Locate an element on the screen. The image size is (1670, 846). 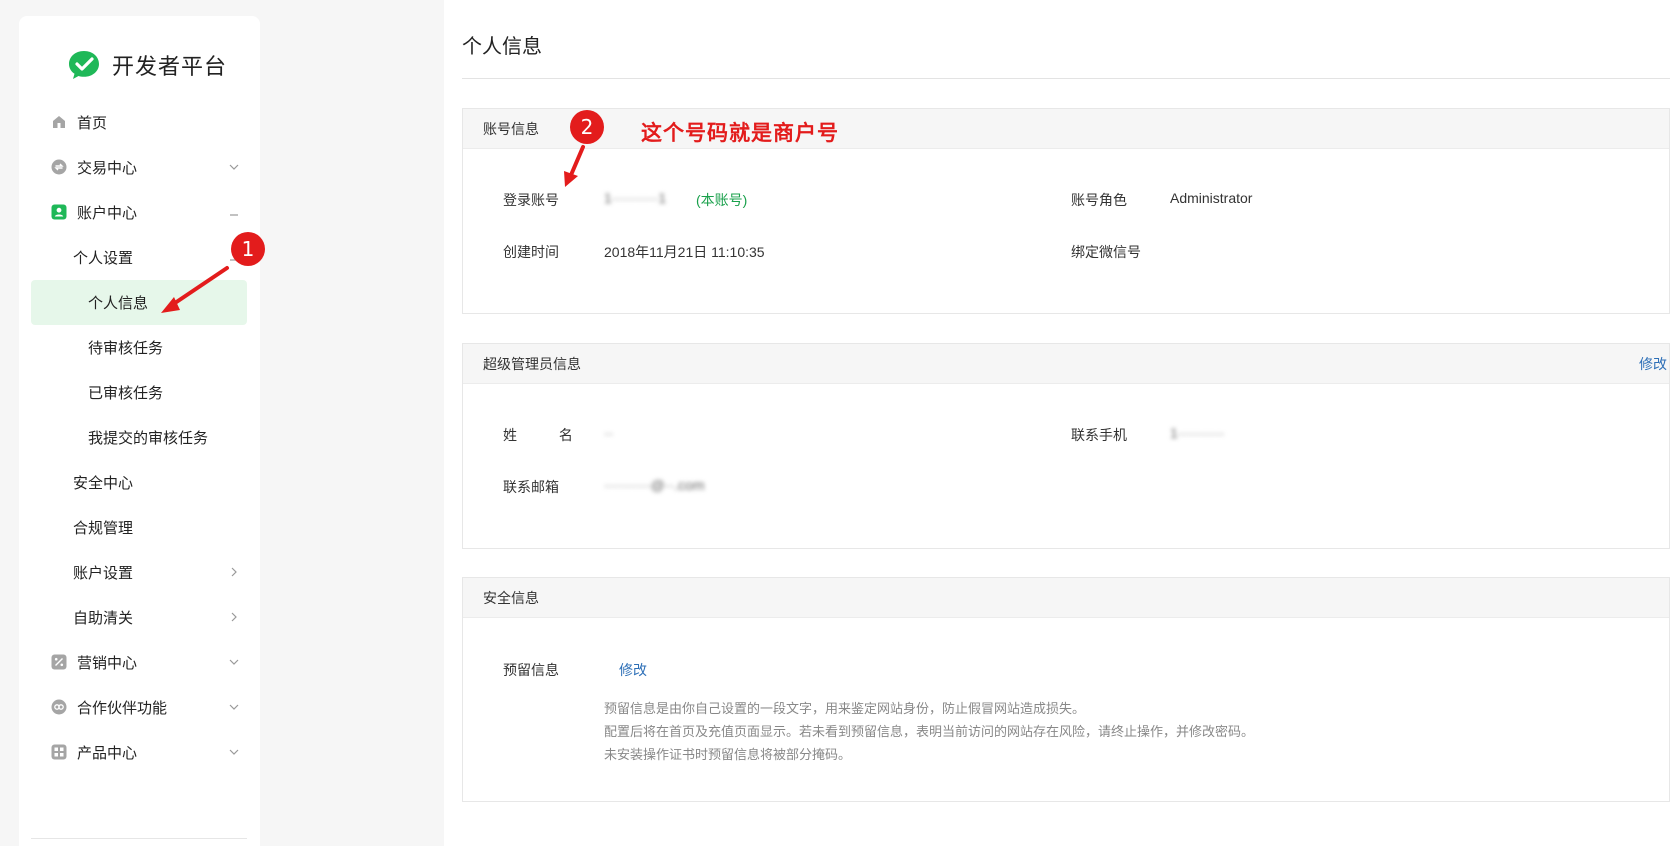
card-title: 超级管理员信息 is located at coordinates (532, 363).